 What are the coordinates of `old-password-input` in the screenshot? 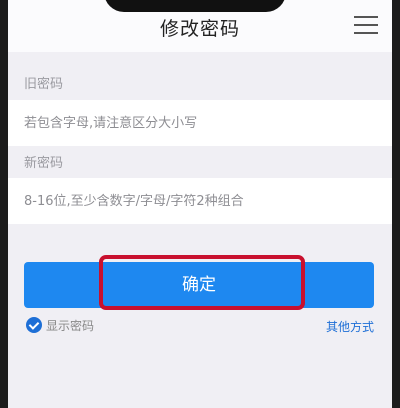 It's located at (200, 123).